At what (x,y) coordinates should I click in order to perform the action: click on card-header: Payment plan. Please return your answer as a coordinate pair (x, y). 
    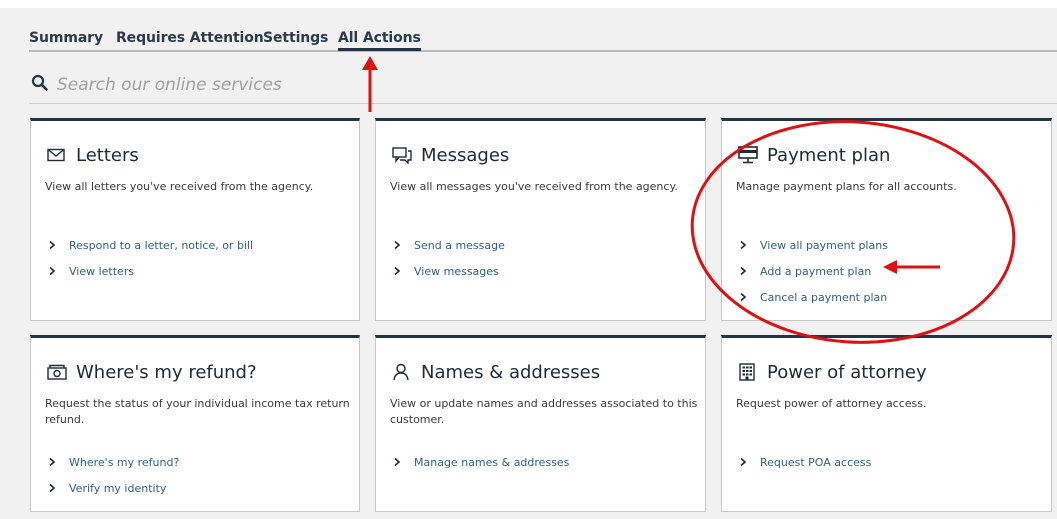
    Looking at the image, I should click on (814, 155).